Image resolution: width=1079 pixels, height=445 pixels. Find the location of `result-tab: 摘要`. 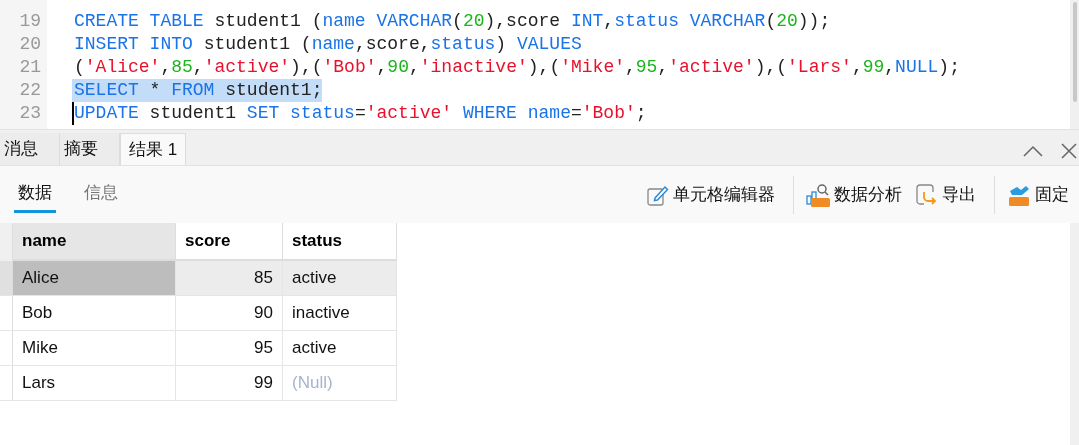

result-tab: 摘要 is located at coordinates (90, 149).